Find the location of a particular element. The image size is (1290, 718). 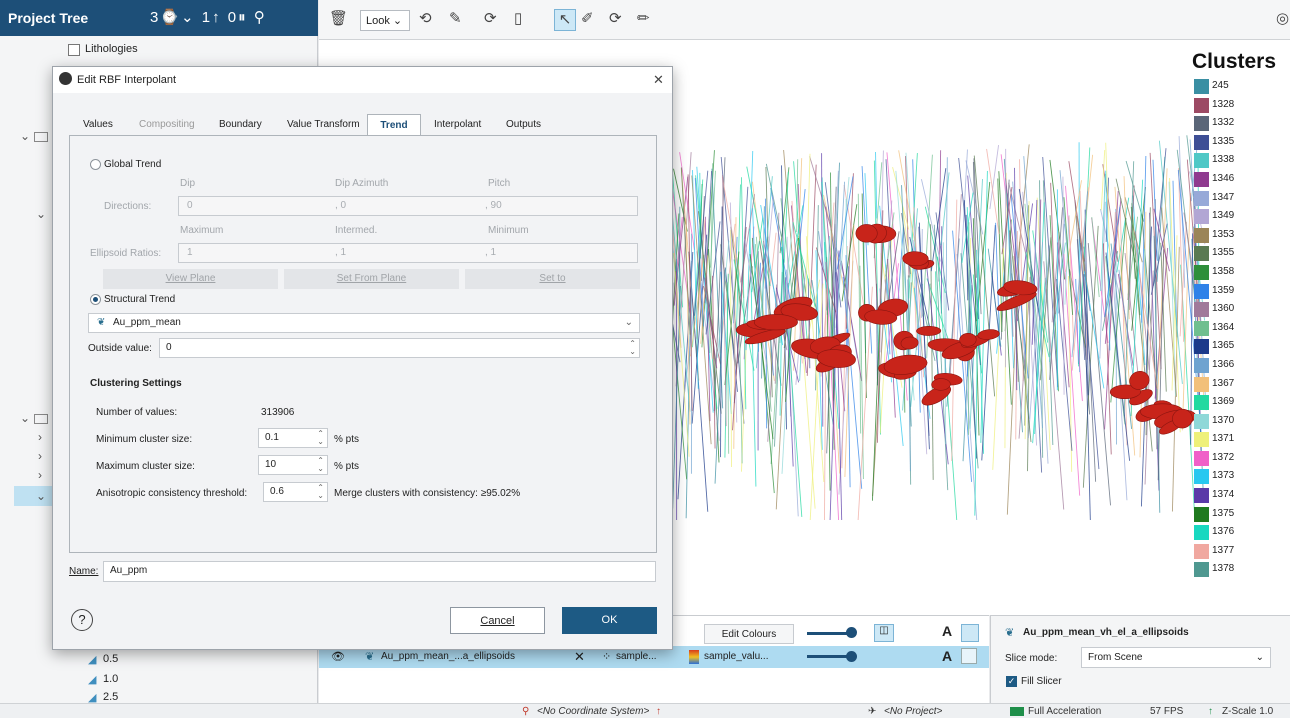

global-trend-radio is located at coordinates (95, 164).